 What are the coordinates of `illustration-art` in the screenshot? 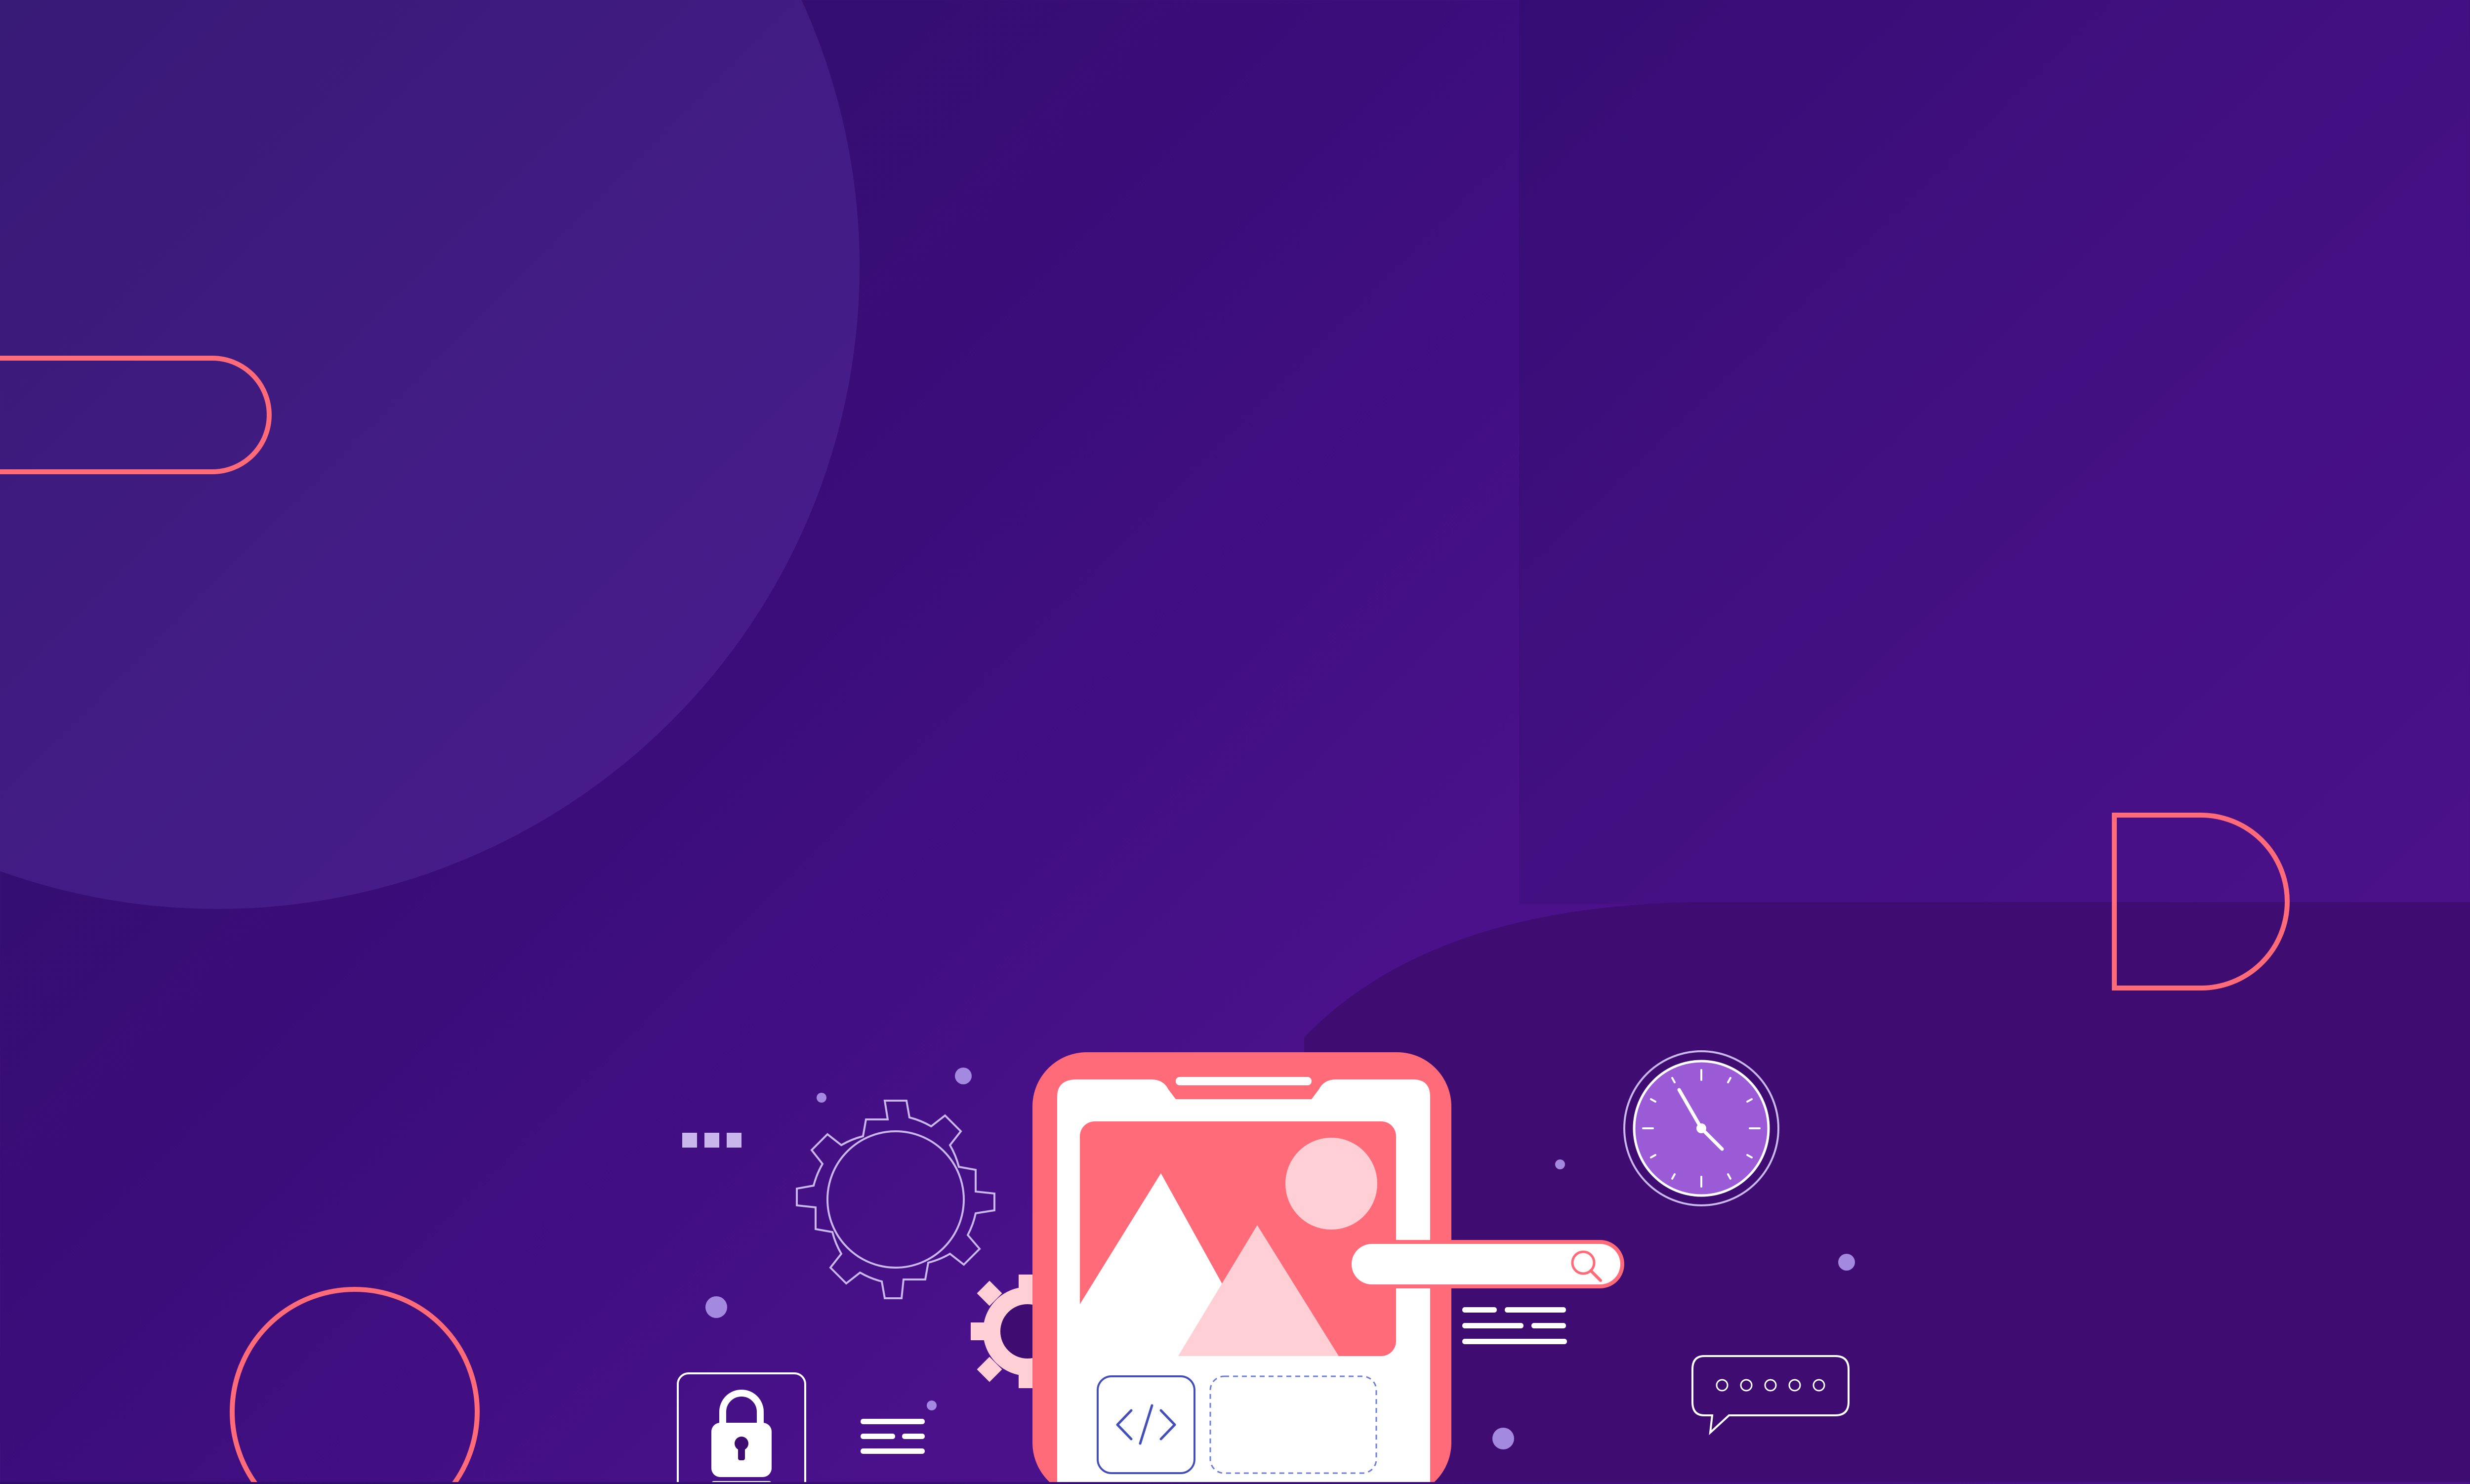 It's located at (1266, 1267).